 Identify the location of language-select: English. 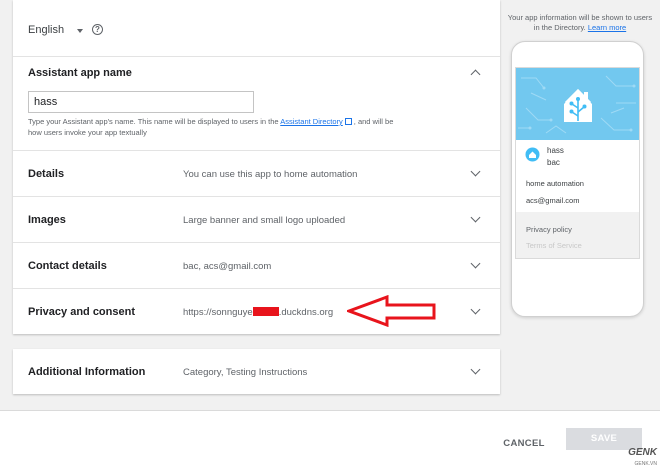
(46, 30).